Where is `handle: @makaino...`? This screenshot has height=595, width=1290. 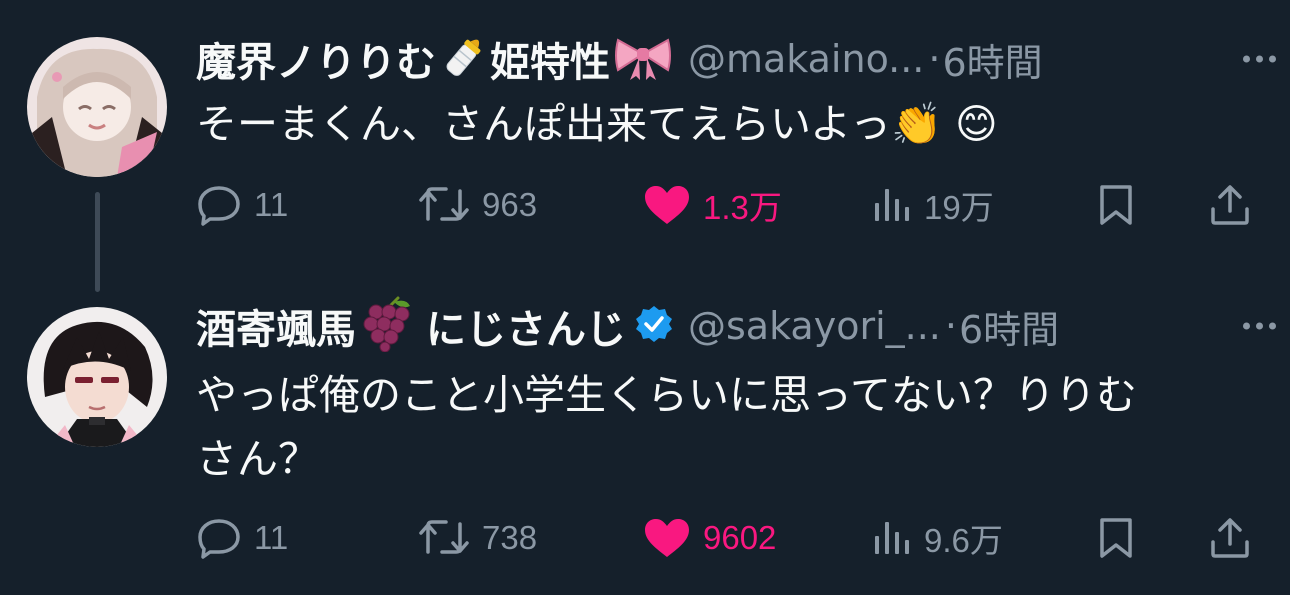
handle: @makaino... is located at coordinates (806, 59).